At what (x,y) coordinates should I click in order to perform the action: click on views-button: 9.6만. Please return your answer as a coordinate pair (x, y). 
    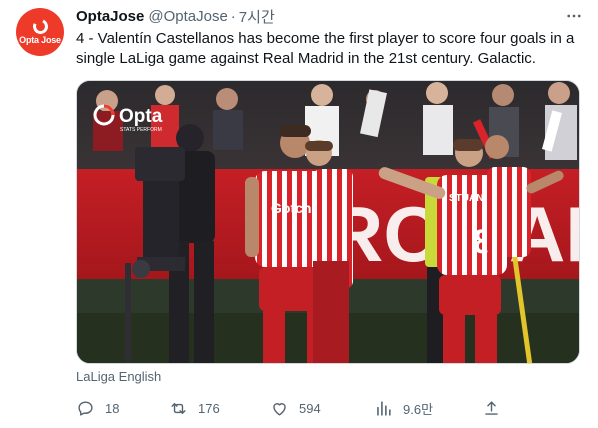
    Looking at the image, I should click on (403, 408).